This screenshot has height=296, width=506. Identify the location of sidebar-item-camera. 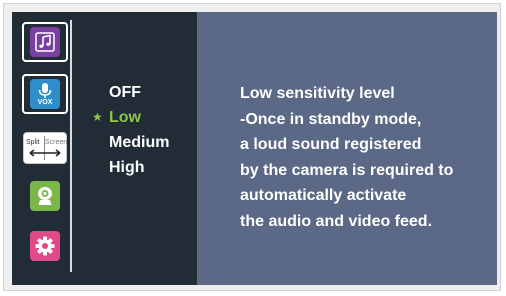
(45, 196).